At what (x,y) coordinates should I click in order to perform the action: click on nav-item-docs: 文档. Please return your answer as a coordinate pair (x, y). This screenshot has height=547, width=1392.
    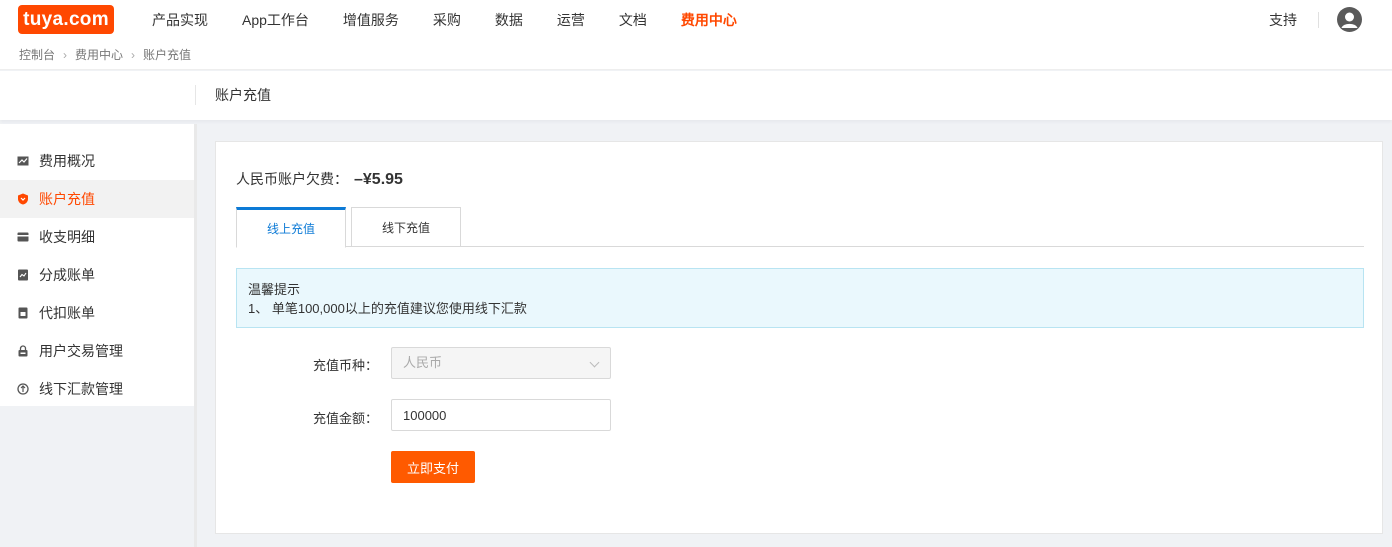
    Looking at the image, I should click on (633, 20).